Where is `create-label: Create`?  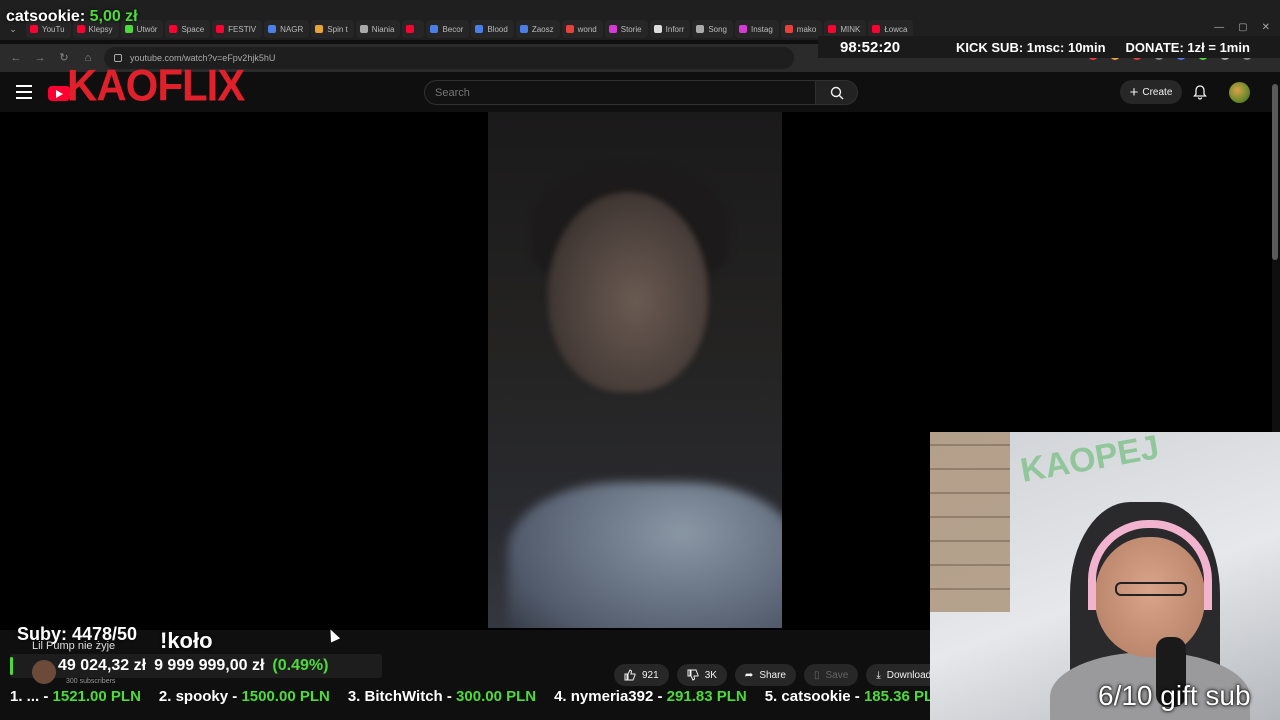 create-label: Create is located at coordinates (1157, 92).